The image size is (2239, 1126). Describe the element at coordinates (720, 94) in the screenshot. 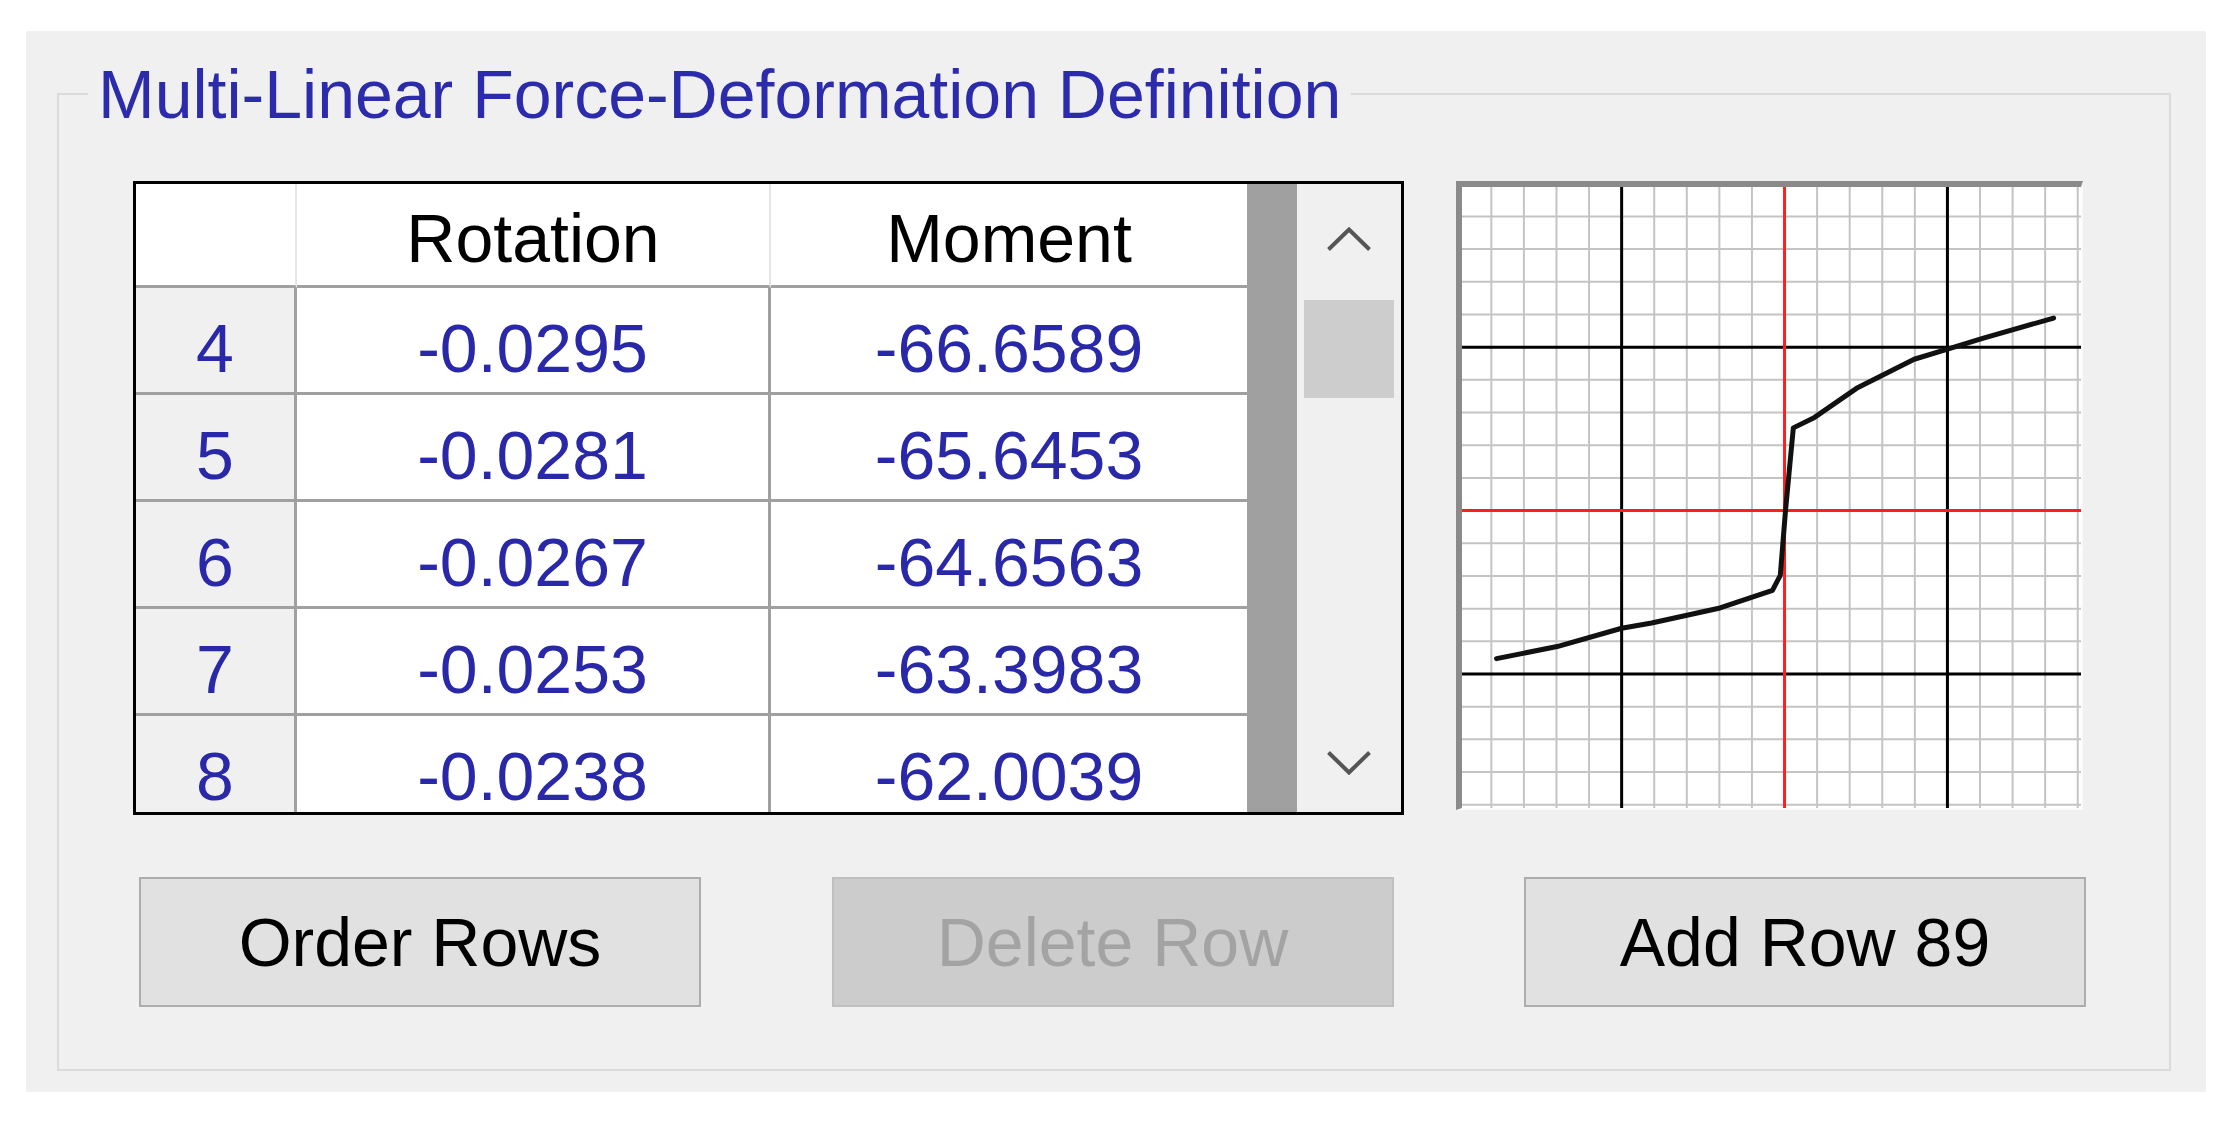

I see `group-title: Multi-Linear Force-Deformation Definition` at that location.